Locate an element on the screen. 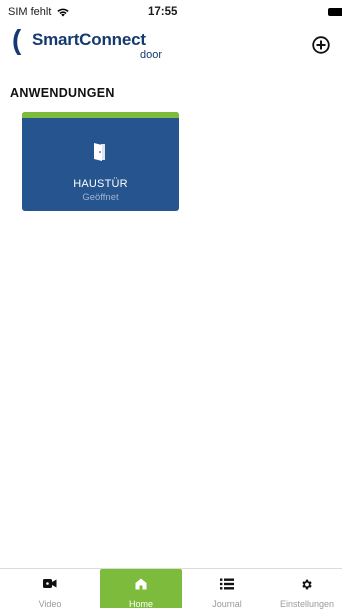 The width and height of the screenshot is (342, 609). logo-subtext: door is located at coordinates (151, 55).